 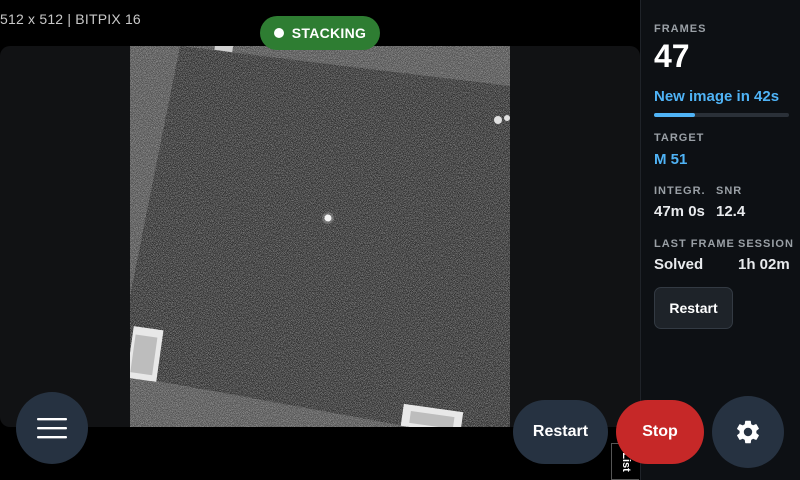 I want to click on integration-value: 47m 0s, so click(x=679, y=211).